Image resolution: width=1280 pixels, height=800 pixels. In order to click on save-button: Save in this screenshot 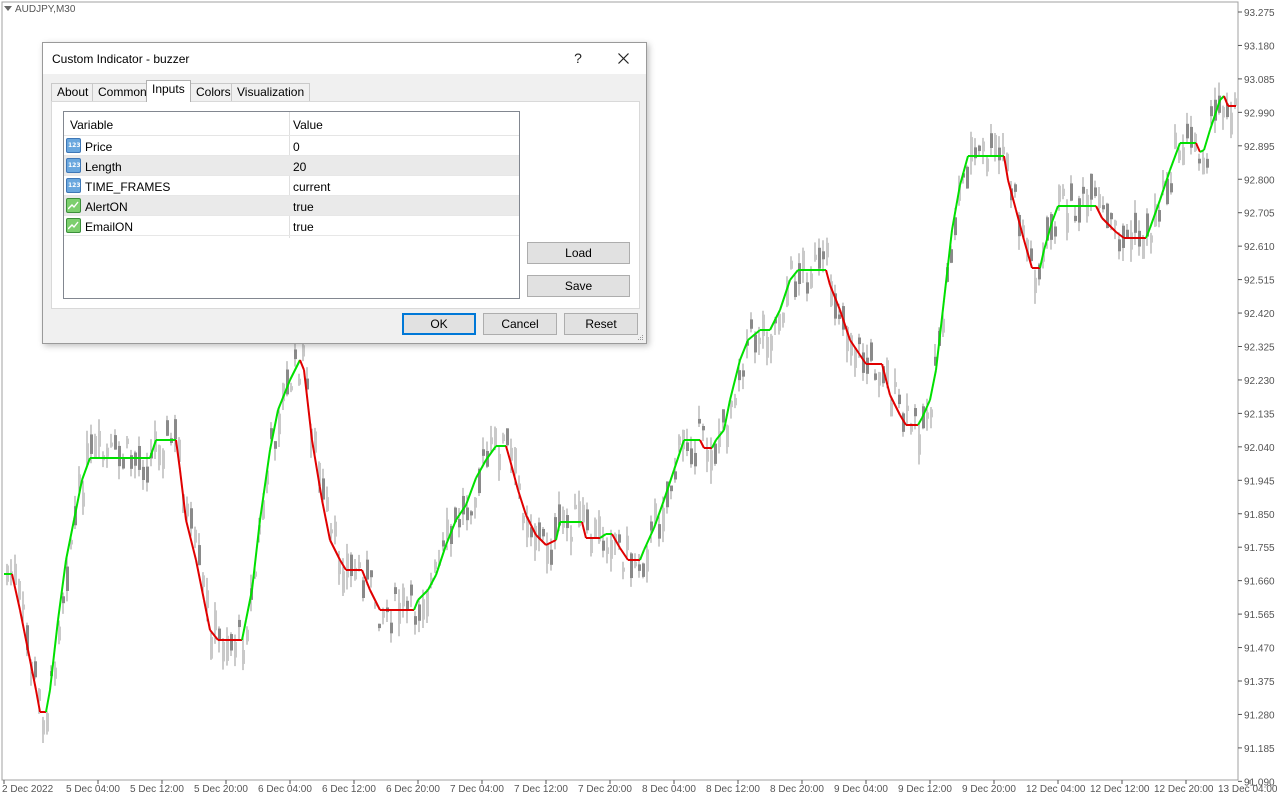, I will do `click(578, 286)`.